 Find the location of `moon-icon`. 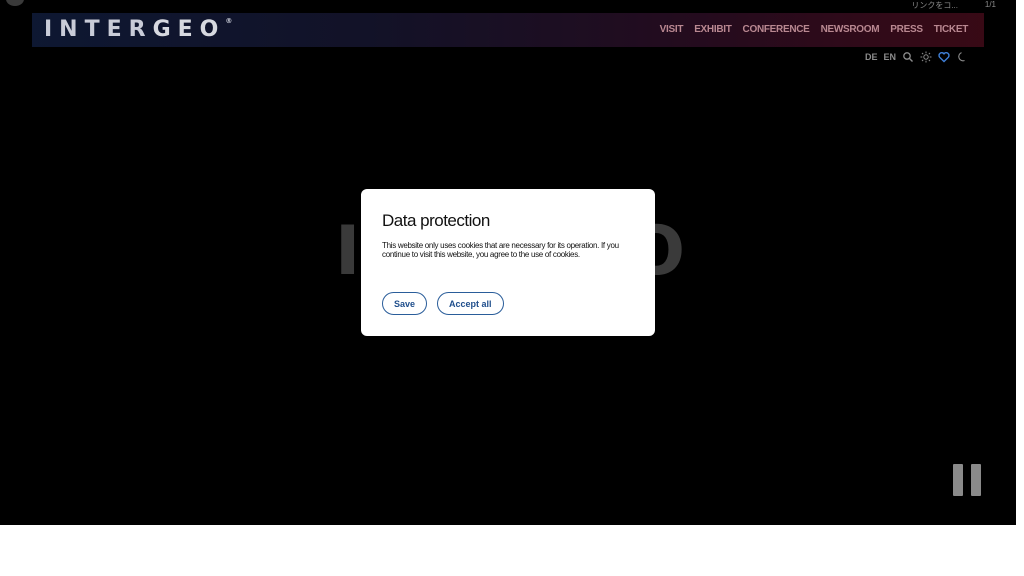

moon-icon is located at coordinates (962, 57).